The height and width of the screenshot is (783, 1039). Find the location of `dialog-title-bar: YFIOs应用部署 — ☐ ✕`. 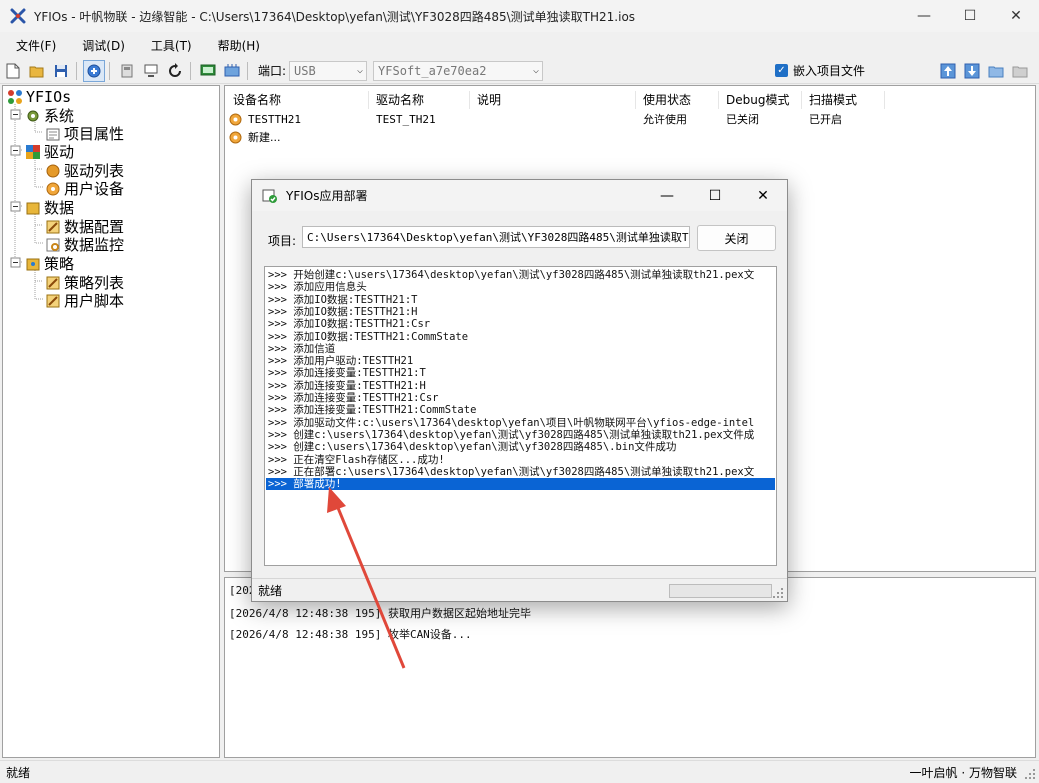

dialog-title-bar: YFIOs应用部署 — ☐ ✕ is located at coordinates (519, 195).